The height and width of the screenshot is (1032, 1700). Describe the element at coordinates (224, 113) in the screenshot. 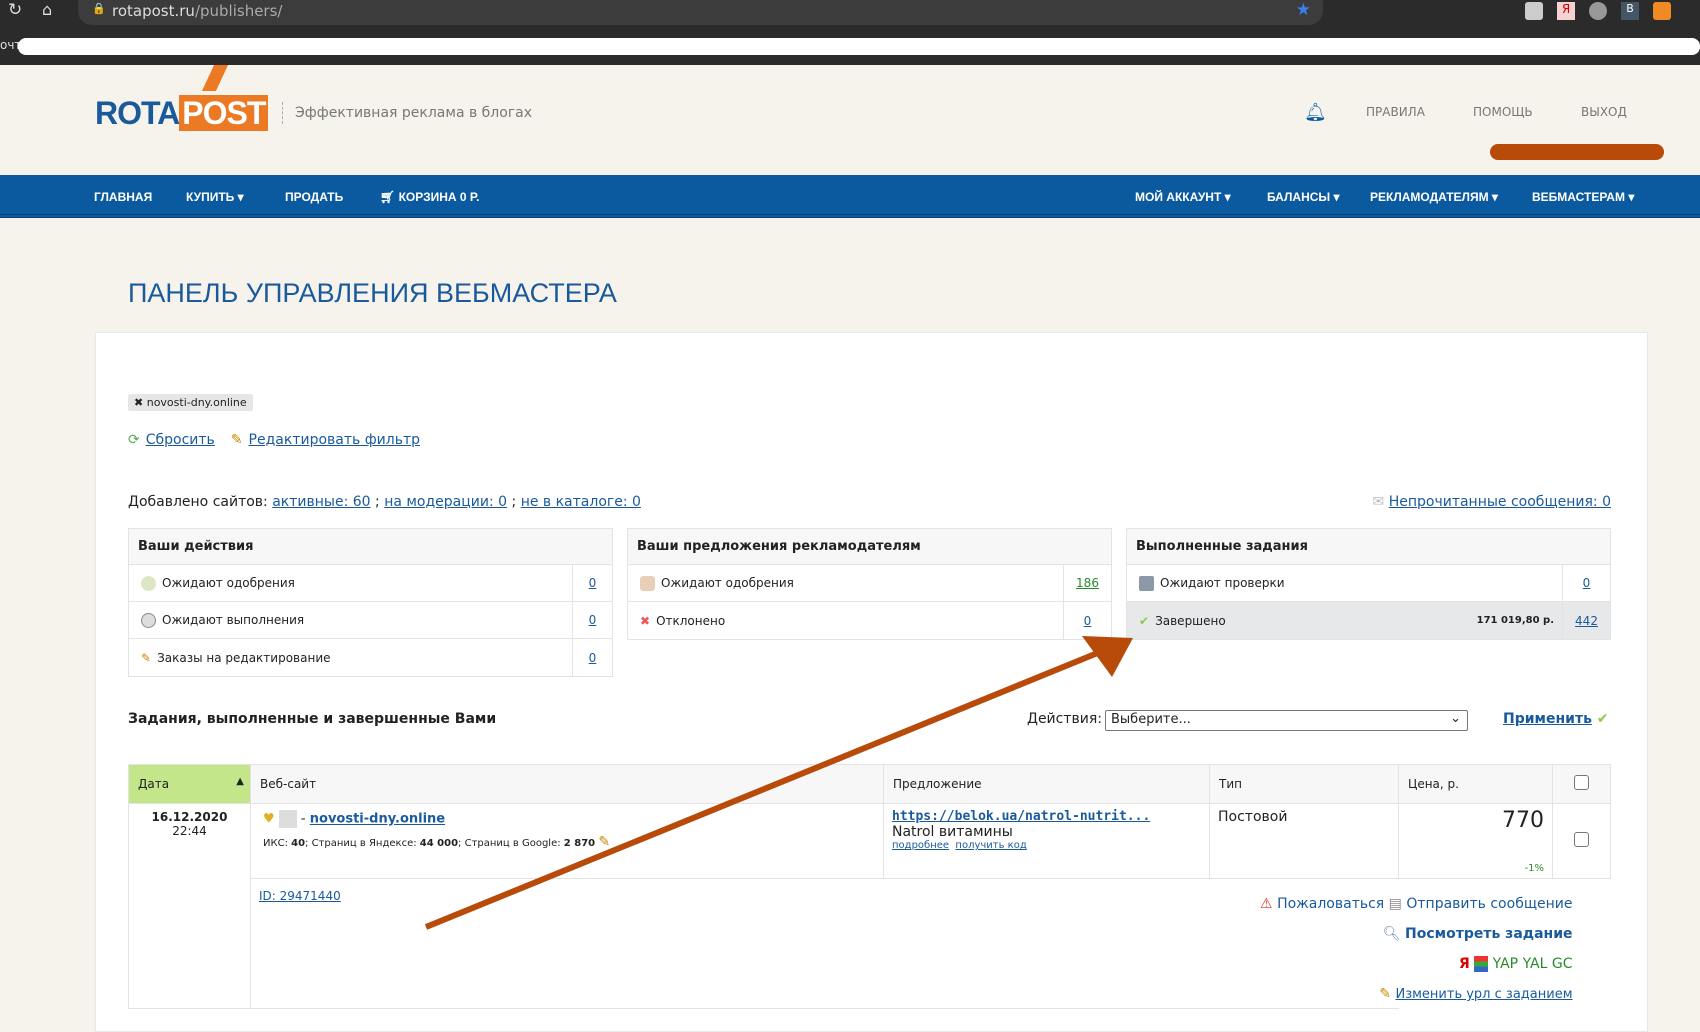

I see `logo-text-post: POST` at that location.